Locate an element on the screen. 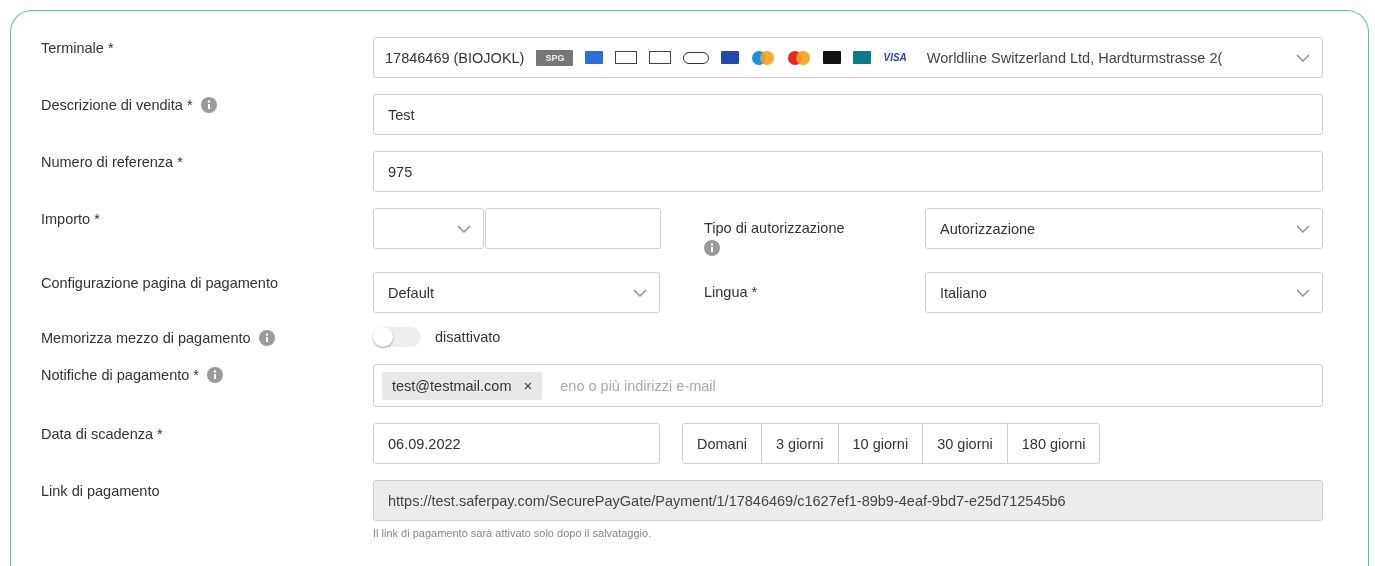 The width and height of the screenshot is (1375, 566). field-label: Lingua * is located at coordinates (731, 292).